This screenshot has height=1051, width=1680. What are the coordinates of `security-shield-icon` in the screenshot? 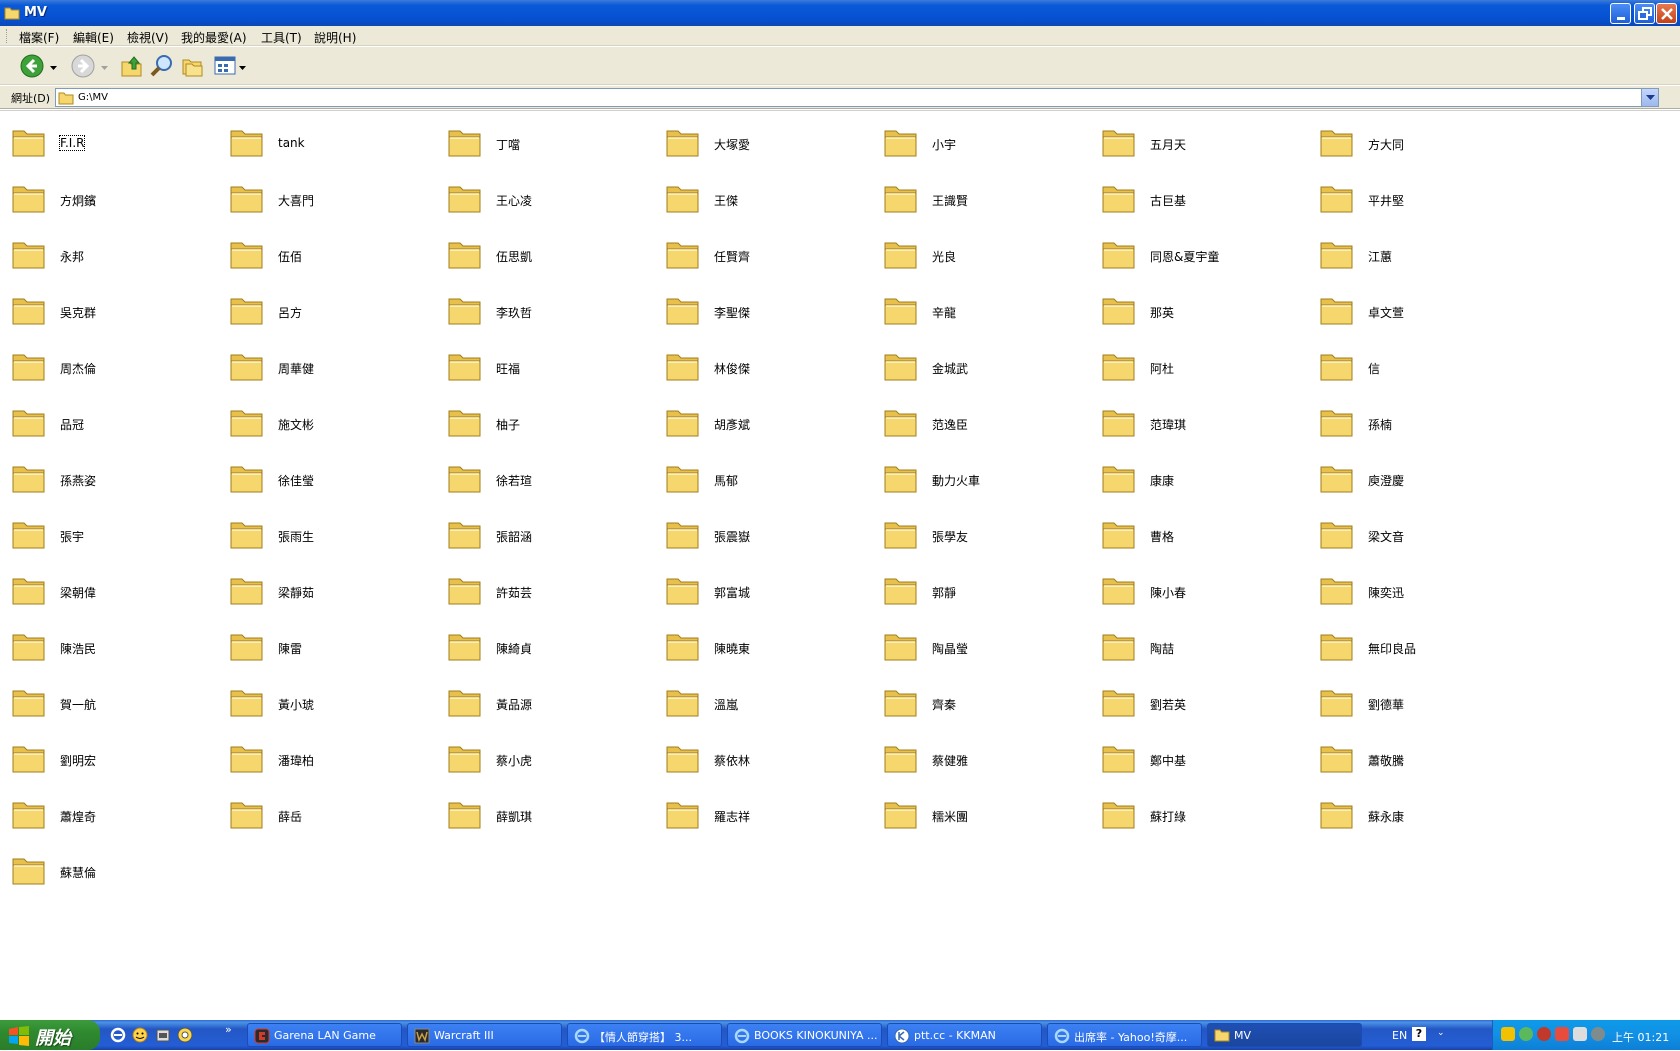 It's located at (1508, 1034).